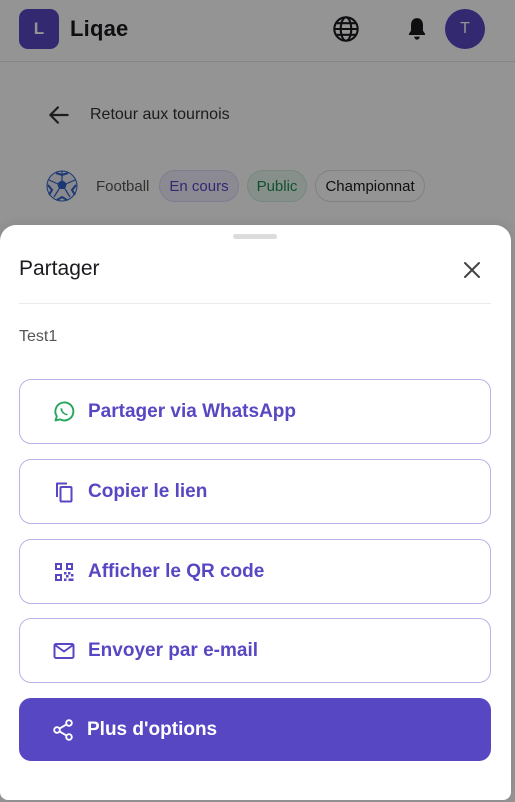 The width and height of the screenshot is (515, 802). What do you see at coordinates (192, 411) in the screenshot?
I see `share-whatsapp-label: Partager via WhatsApp` at bounding box center [192, 411].